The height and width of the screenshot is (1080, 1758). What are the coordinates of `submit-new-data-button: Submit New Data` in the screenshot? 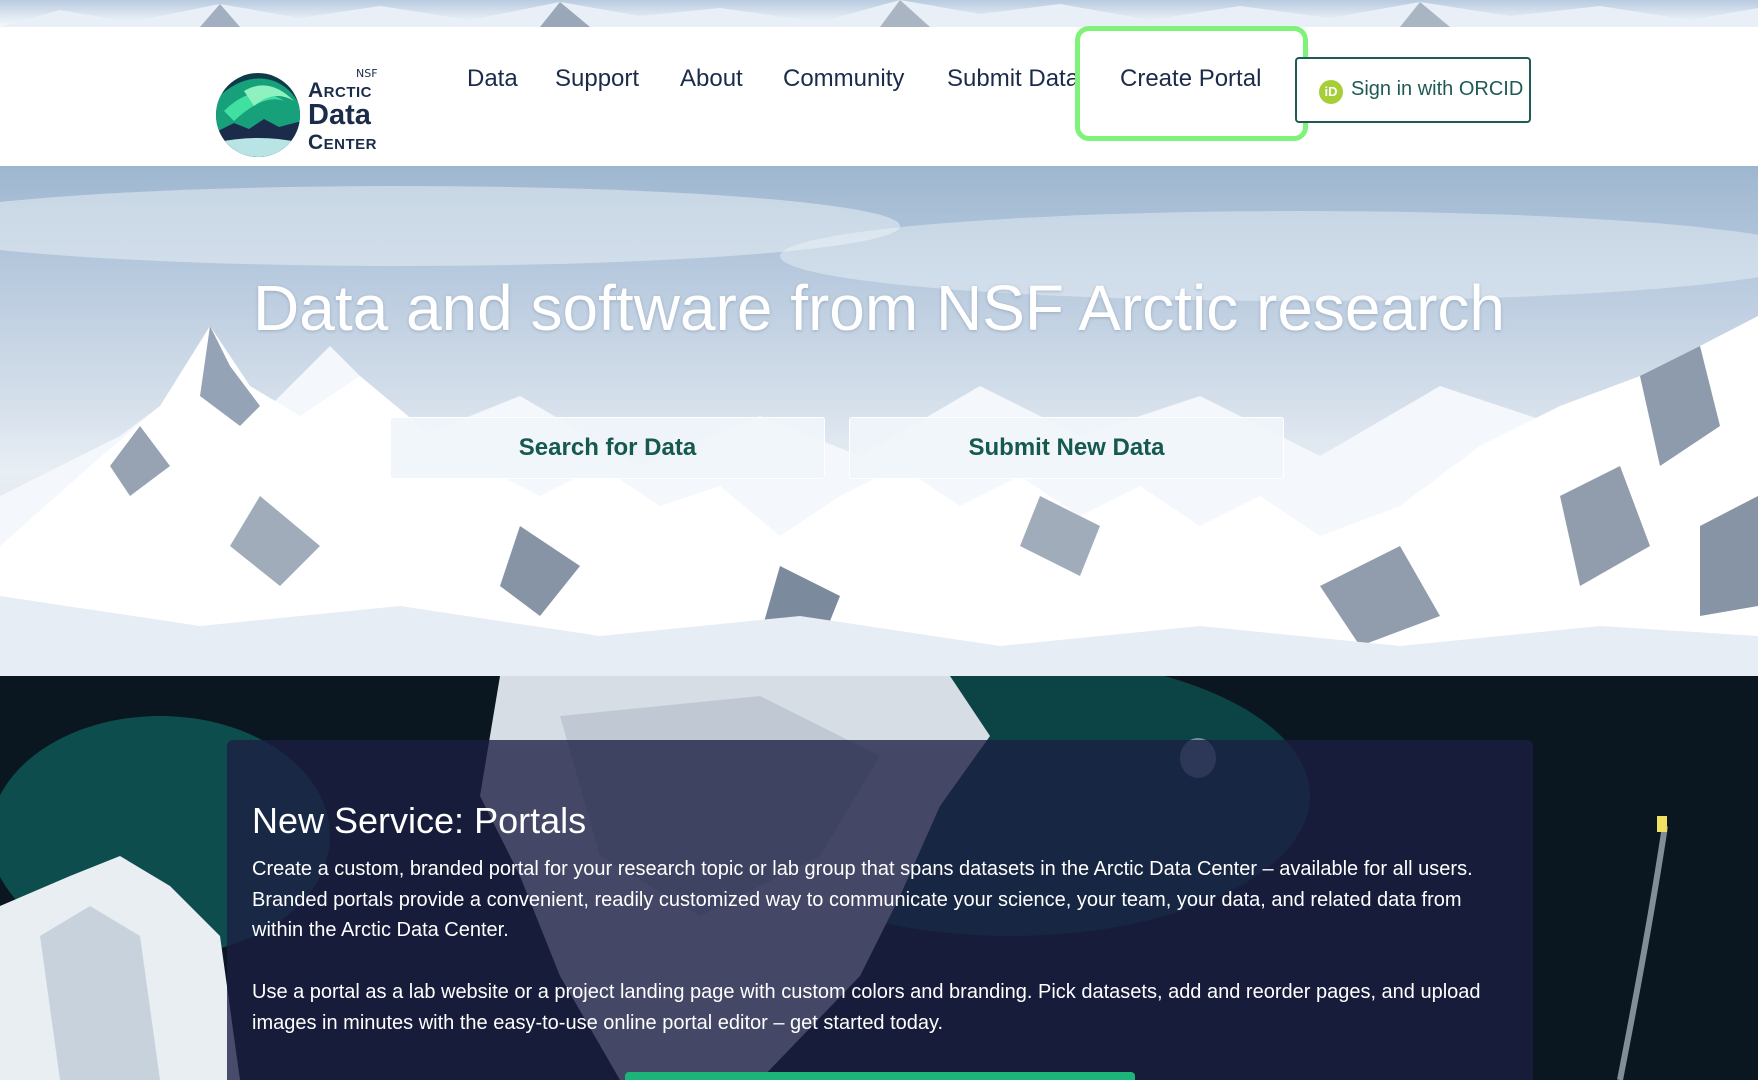 It's located at (1066, 448).